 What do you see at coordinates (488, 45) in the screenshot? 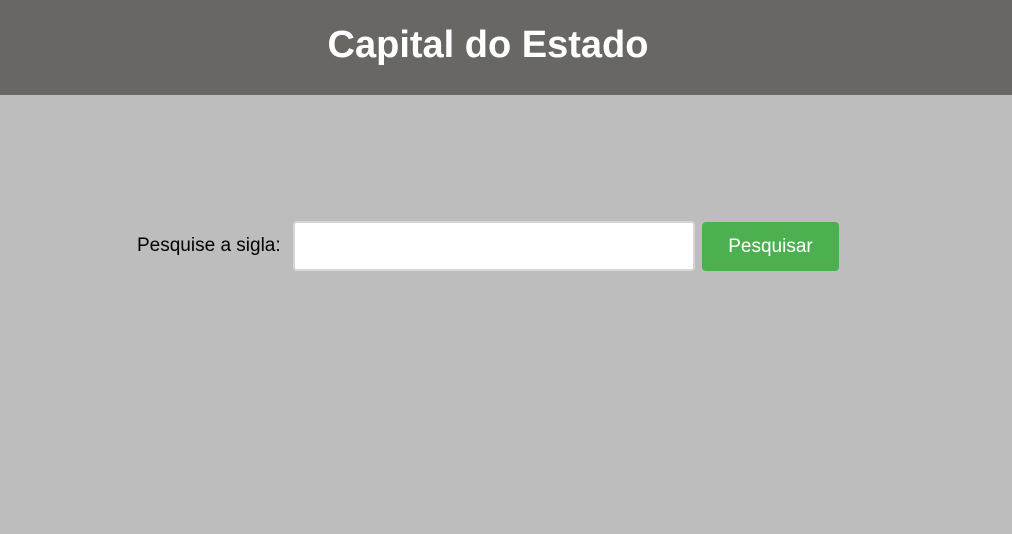
I see `page-title: Capital do Estado` at bounding box center [488, 45].